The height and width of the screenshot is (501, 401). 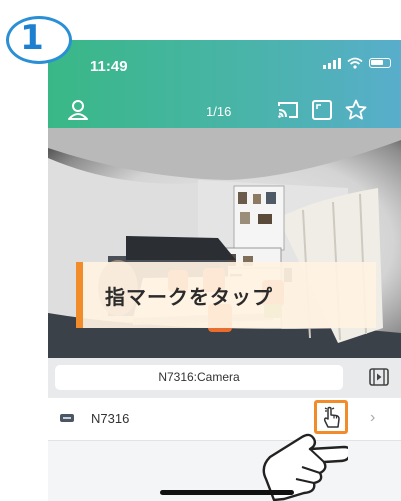 I want to click on camera-name-bar: N7316:Camera, so click(x=224, y=378).